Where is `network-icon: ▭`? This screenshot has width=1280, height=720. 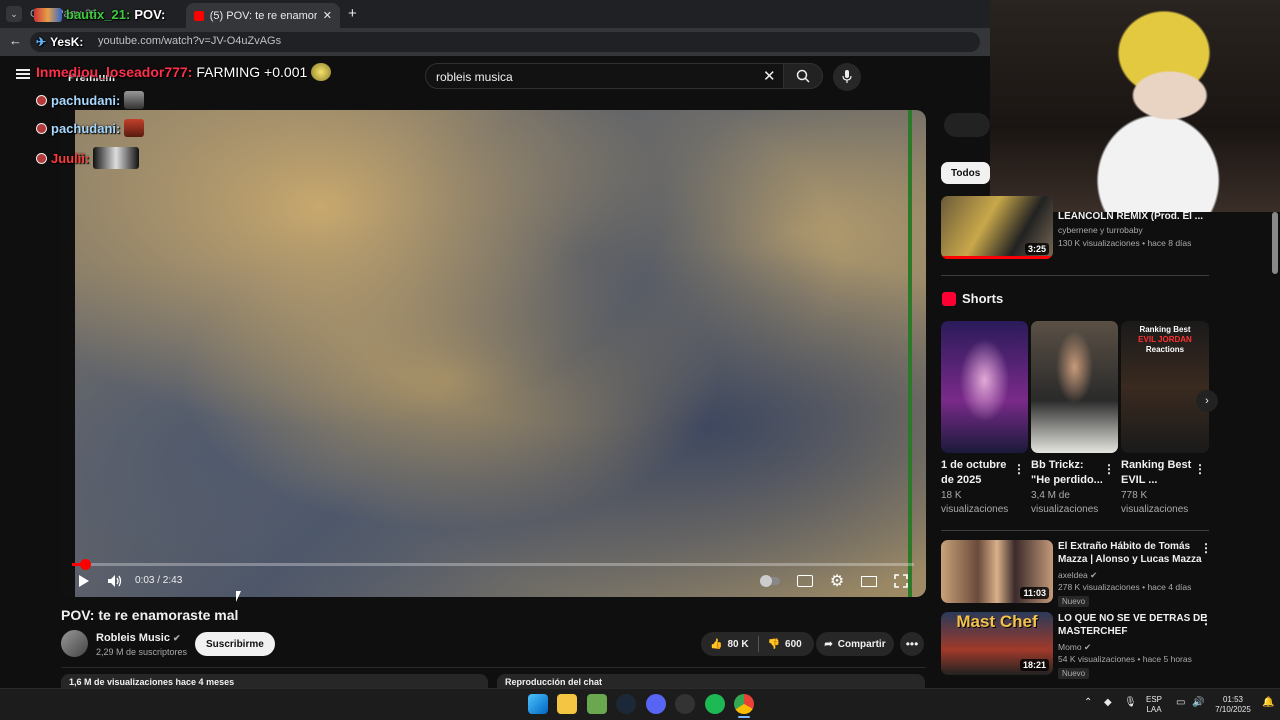
network-icon: ▭ is located at coordinates (1180, 703).